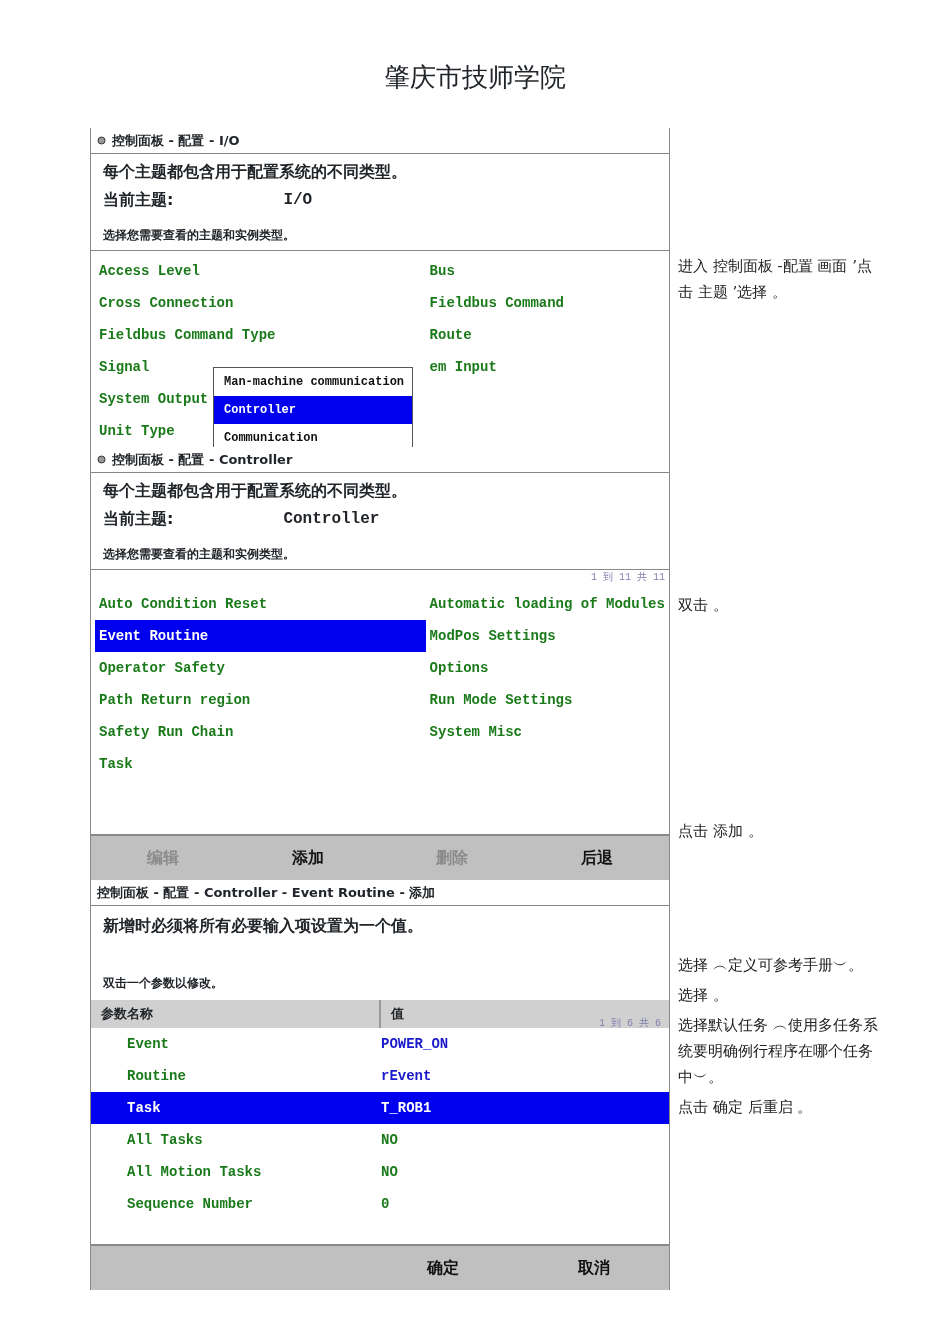 This screenshot has height=1344, width=950. I want to click on page-counter: 1 到 11 共 11, so click(628, 577).